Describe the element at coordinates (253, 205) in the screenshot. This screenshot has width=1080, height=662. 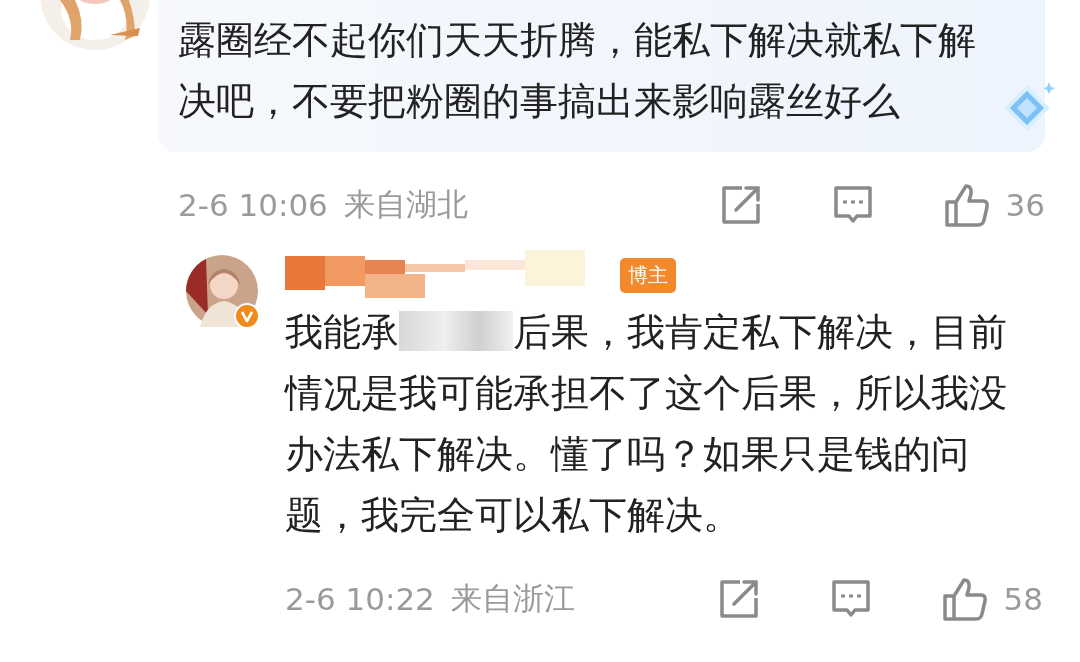
I see `comment-time: 2-6 10:06` at that location.